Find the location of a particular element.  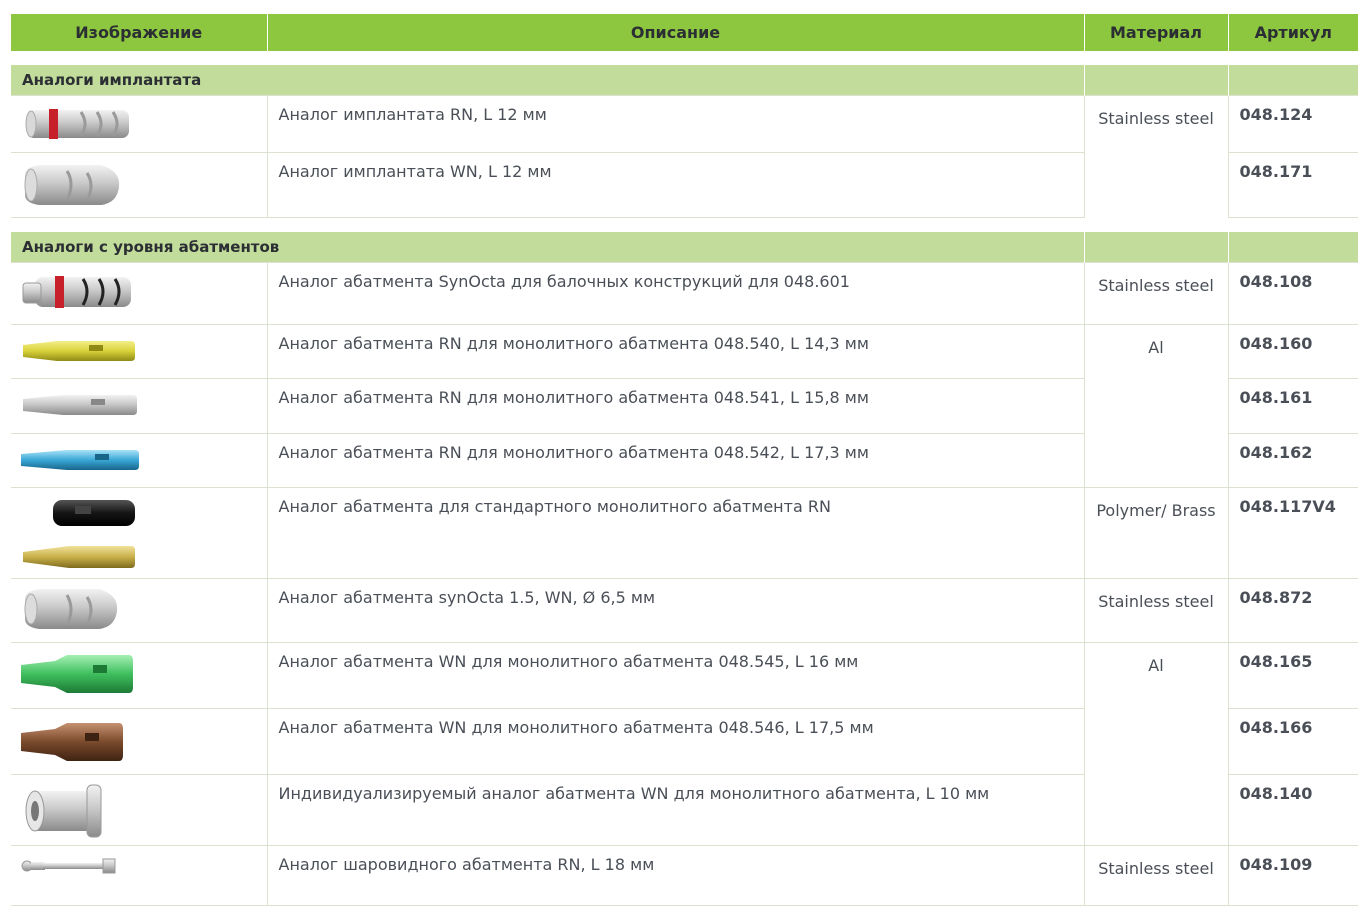

blue-analog-icon is located at coordinates (80, 460).